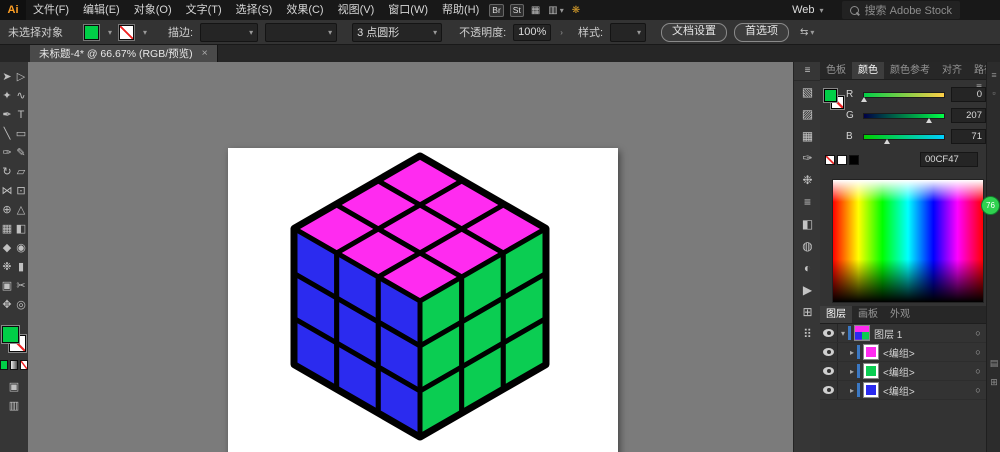 The width and height of the screenshot is (1000, 452). Describe the element at coordinates (830, 95) in the screenshot. I see `panel-fill-swatch` at that location.